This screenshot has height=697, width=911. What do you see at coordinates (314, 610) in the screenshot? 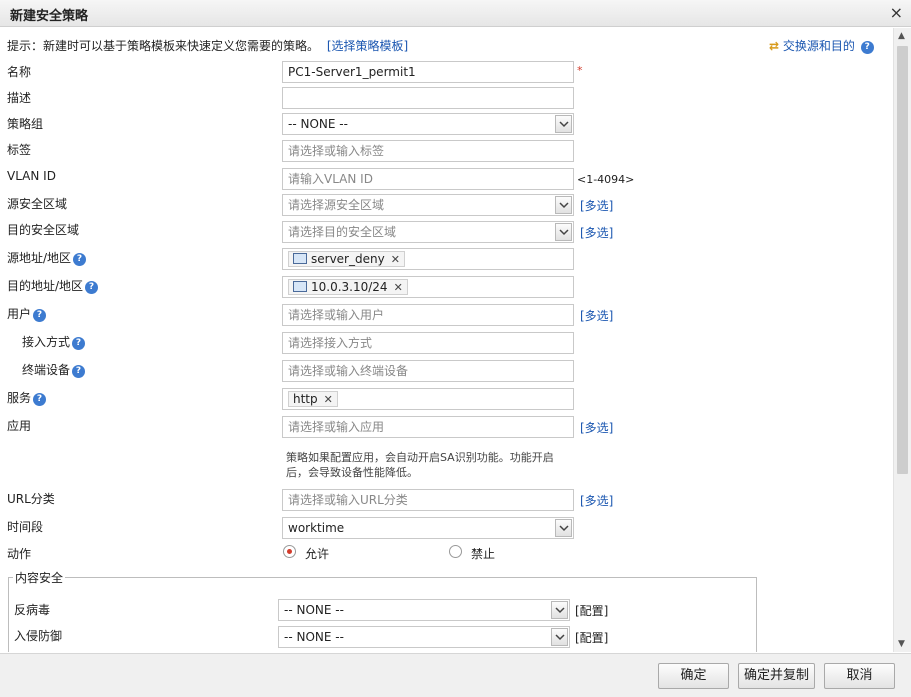
I see `antivirus-value: -- NONE --` at bounding box center [314, 610].